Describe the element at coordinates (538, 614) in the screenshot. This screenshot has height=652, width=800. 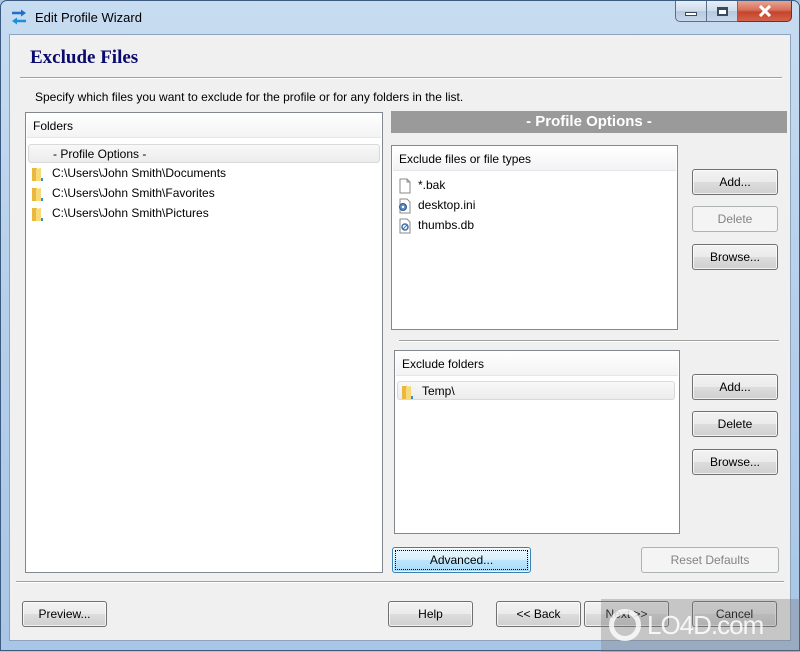
I see `back-button: << Back` at that location.